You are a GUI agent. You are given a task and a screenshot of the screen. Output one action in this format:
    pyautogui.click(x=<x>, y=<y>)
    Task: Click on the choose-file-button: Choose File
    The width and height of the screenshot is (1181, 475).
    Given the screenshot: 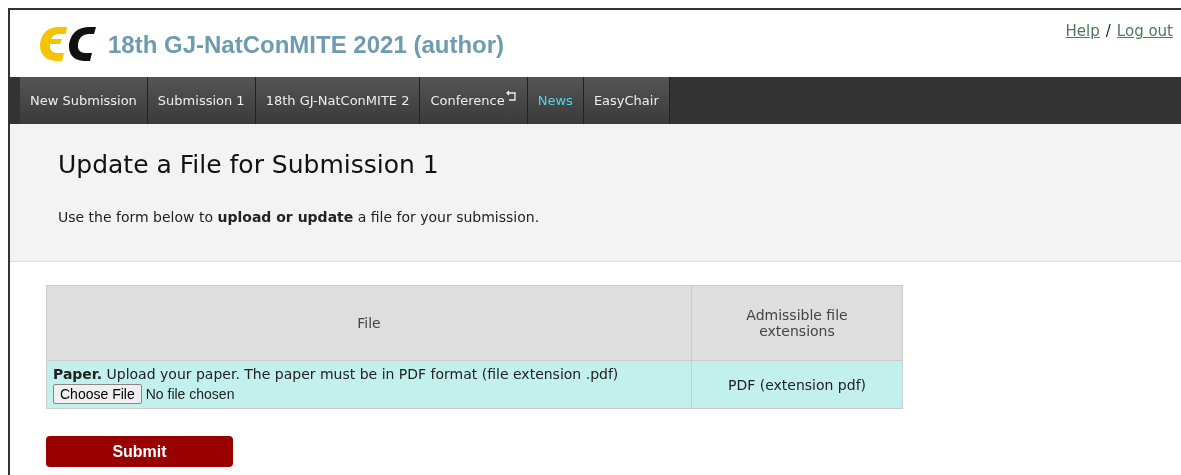 What is the action you would take?
    pyautogui.click(x=97, y=394)
    